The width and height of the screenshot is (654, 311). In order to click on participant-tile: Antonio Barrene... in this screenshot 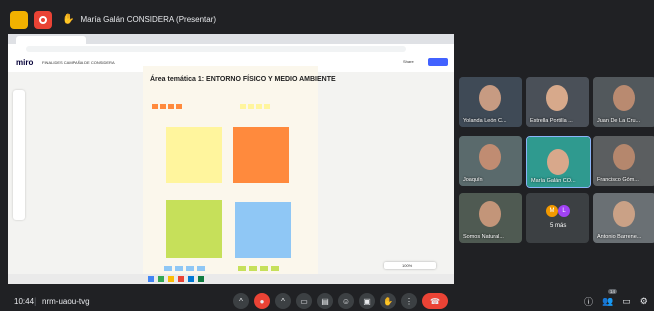, I will do `click(623, 218)`.